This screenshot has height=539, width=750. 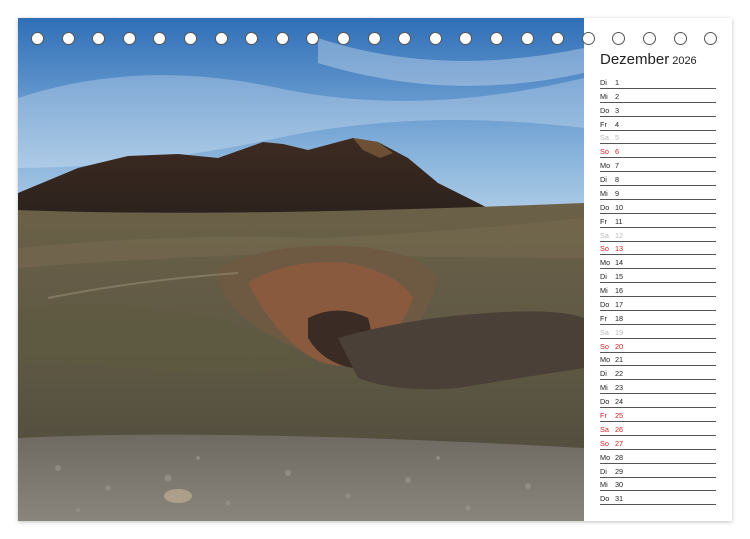 I want to click on day-number: 30, so click(x=619, y=485).